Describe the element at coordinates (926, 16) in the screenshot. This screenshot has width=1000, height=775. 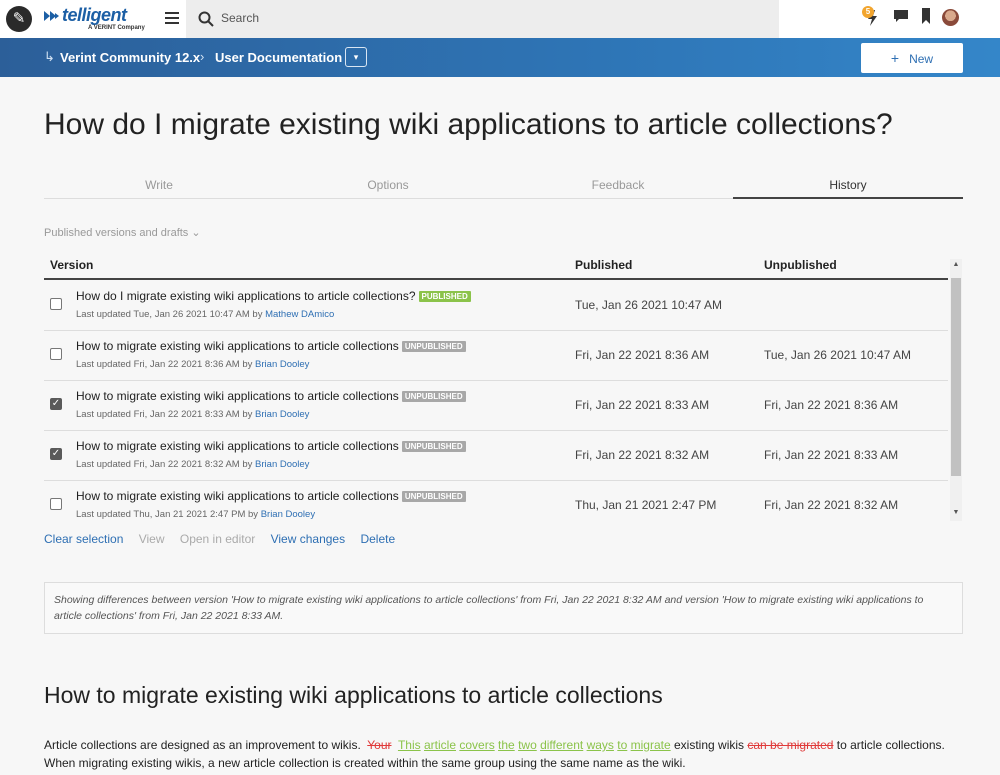
I see `bookmark-icon` at that location.